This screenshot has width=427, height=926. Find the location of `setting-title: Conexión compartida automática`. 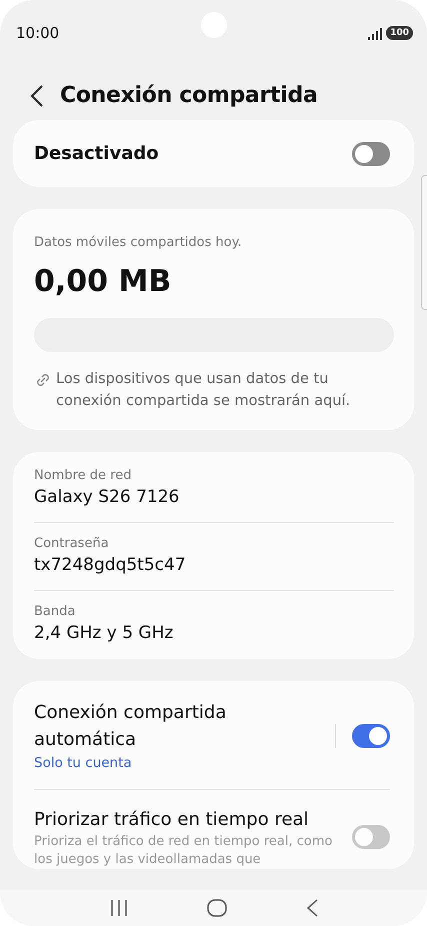

setting-title: Conexión compartida automática is located at coordinates (177, 725).